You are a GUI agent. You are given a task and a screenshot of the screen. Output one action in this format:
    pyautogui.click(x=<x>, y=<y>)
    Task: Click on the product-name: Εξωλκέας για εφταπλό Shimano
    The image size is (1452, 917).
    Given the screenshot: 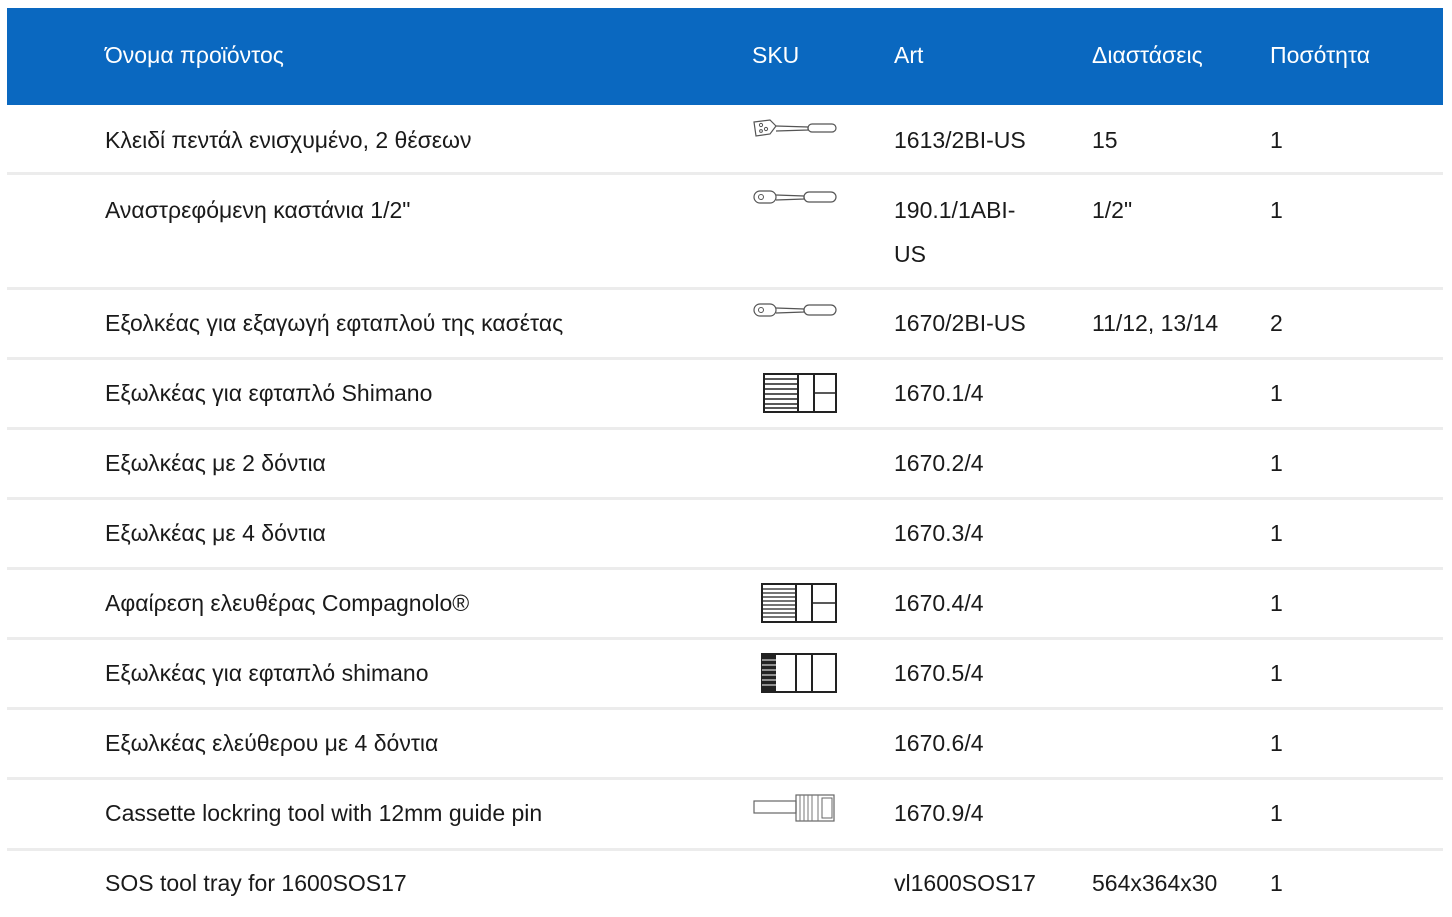 What is the action you would take?
    pyautogui.click(x=269, y=393)
    